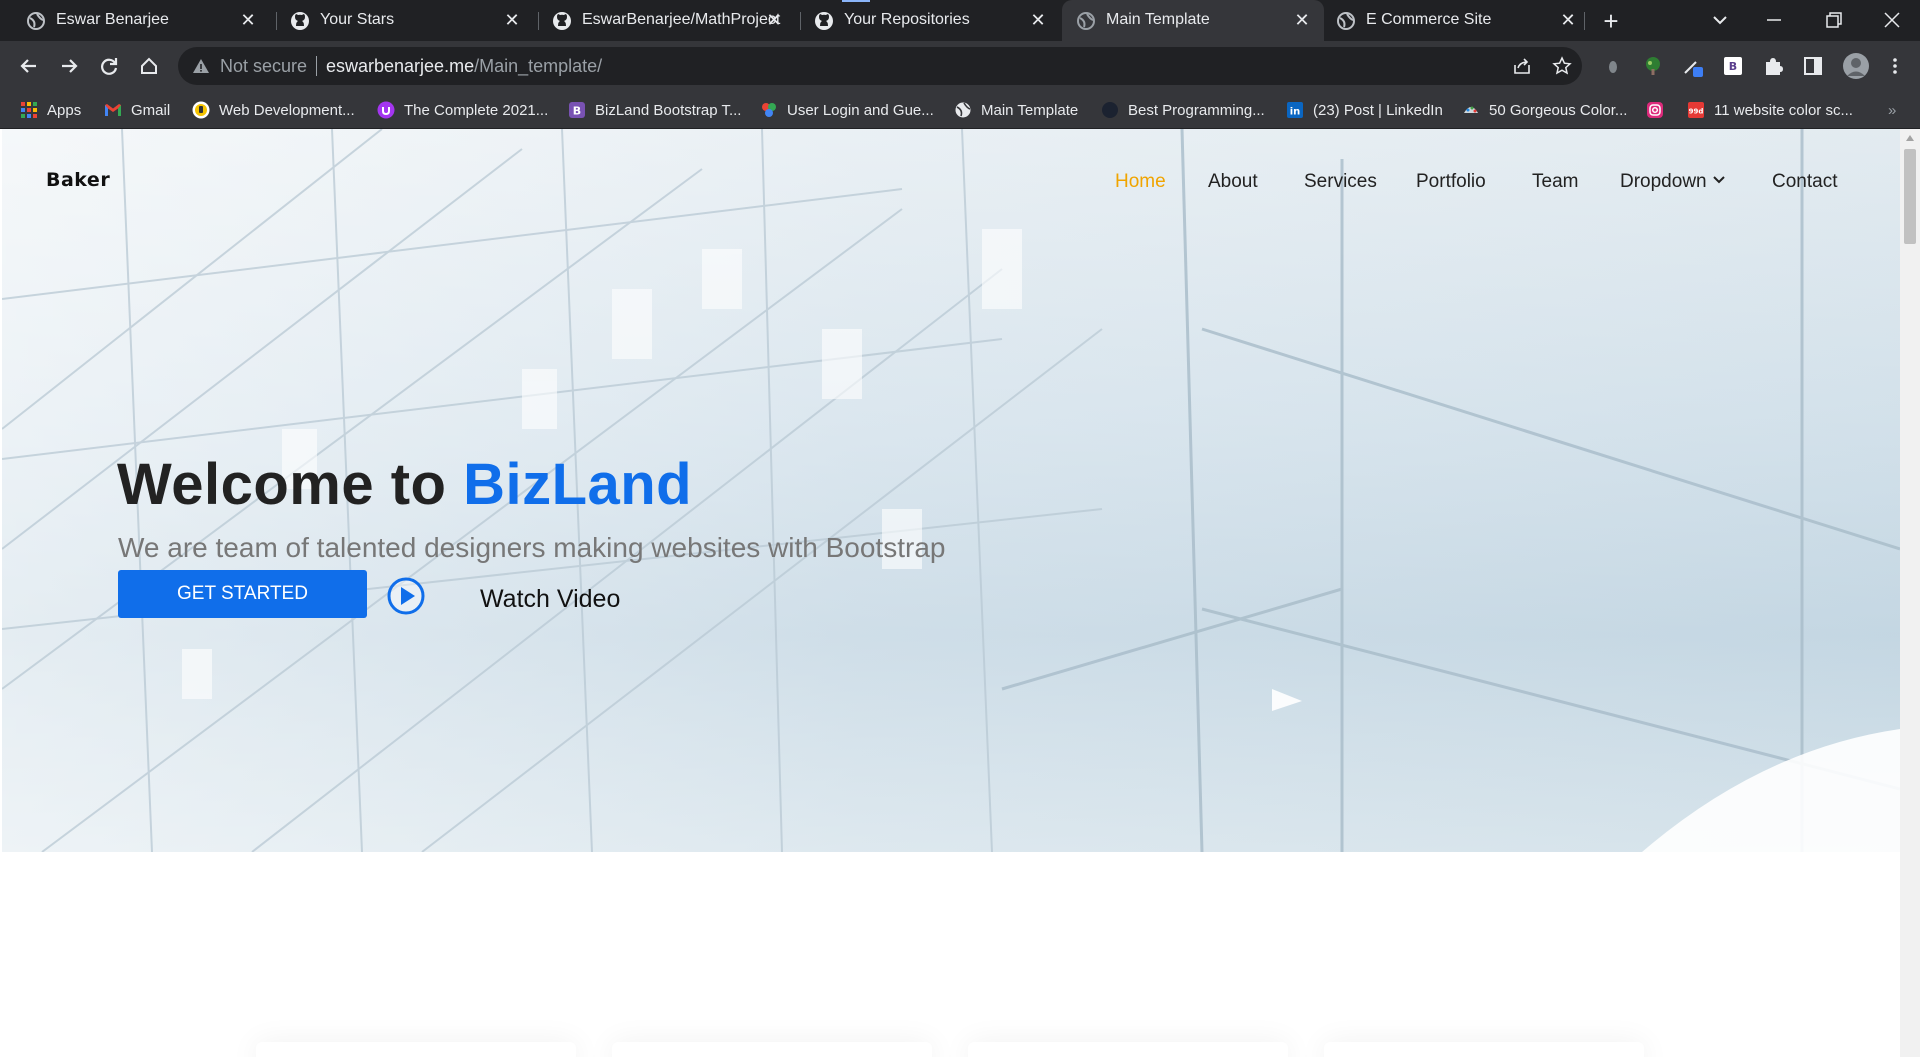 The image size is (1920, 1057). I want to click on tab-search-icon, so click(1720, 20).